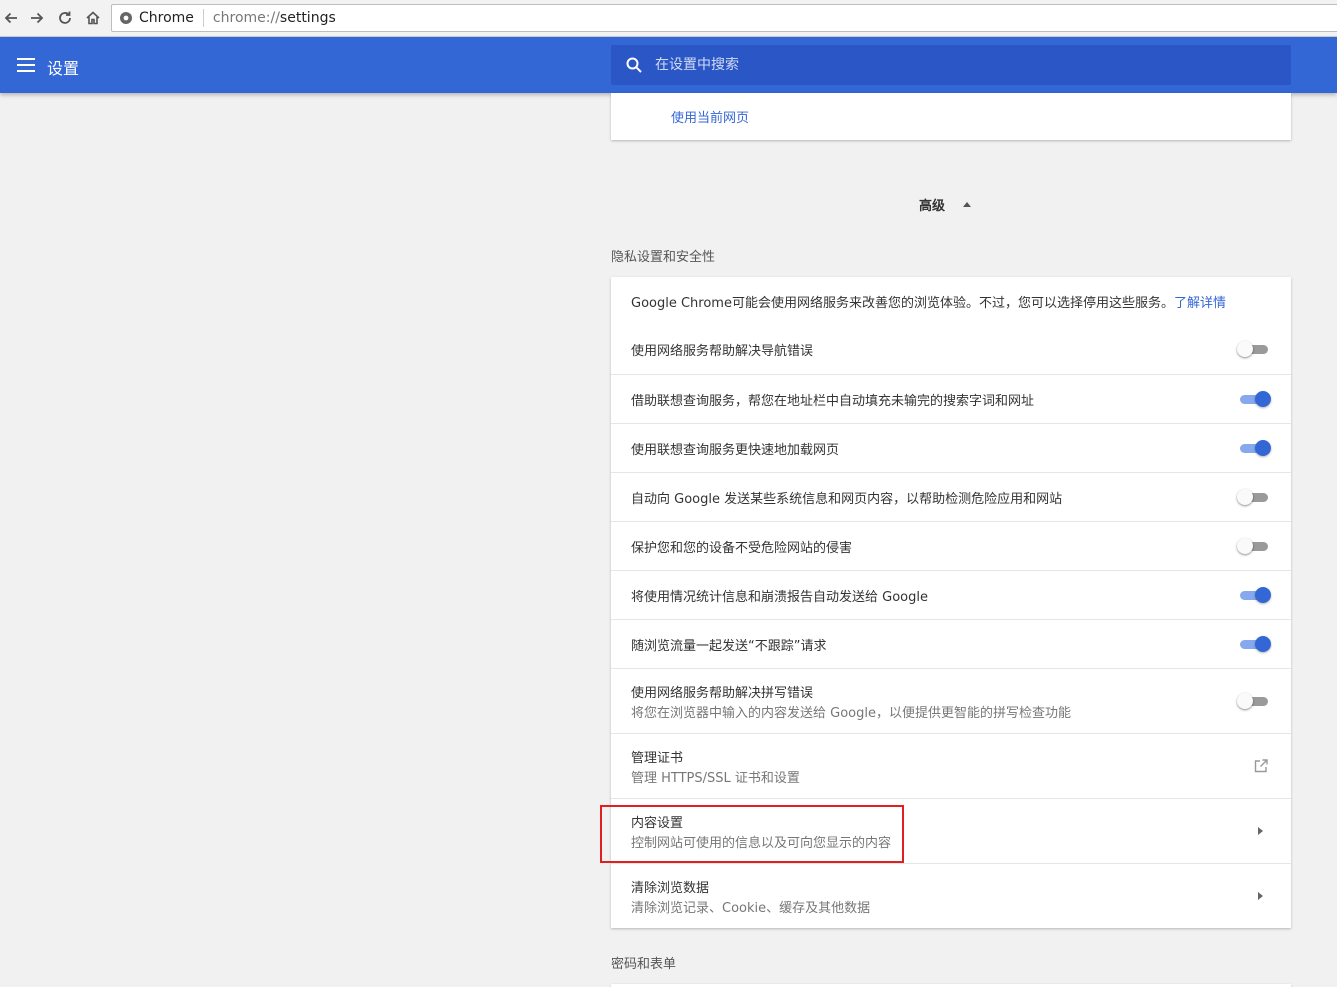 The width and height of the screenshot is (1337, 987). What do you see at coordinates (1200, 303) in the screenshot?
I see `learn-more-link: 了解详情` at bounding box center [1200, 303].